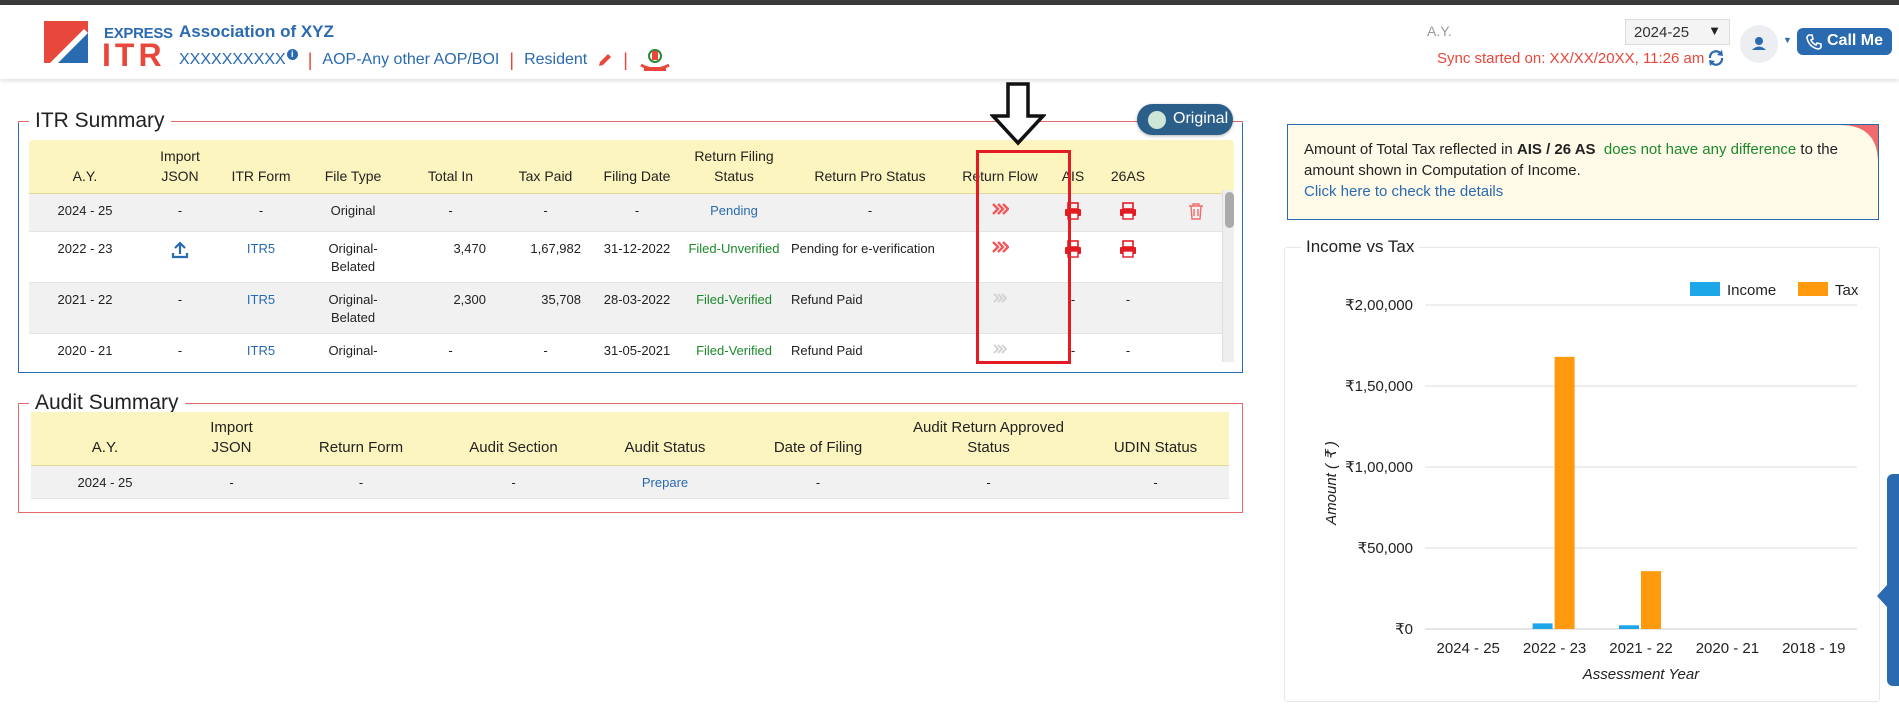 The height and width of the screenshot is (716, 1899). Describe the element at coordinates (1677, 32) in the screenshot. I see `assessment-year-select: 2024-25 ▼` at that location.